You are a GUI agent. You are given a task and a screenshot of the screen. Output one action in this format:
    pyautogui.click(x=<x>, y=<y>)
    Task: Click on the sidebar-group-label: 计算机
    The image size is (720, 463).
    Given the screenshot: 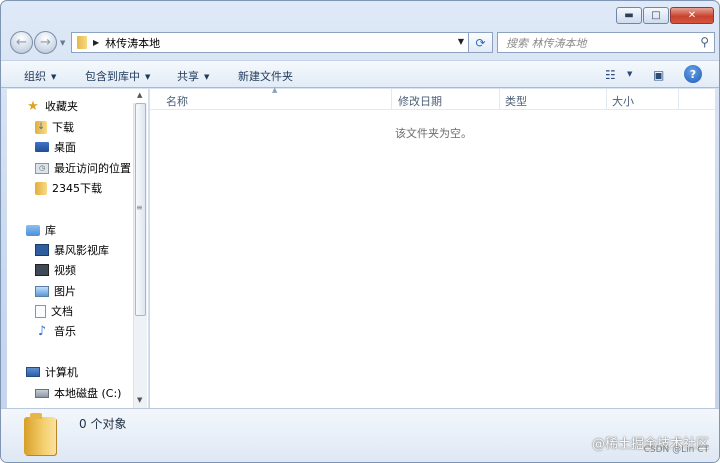 What is the action you would take?
    pyautogui.click(x=61, y=372)
    